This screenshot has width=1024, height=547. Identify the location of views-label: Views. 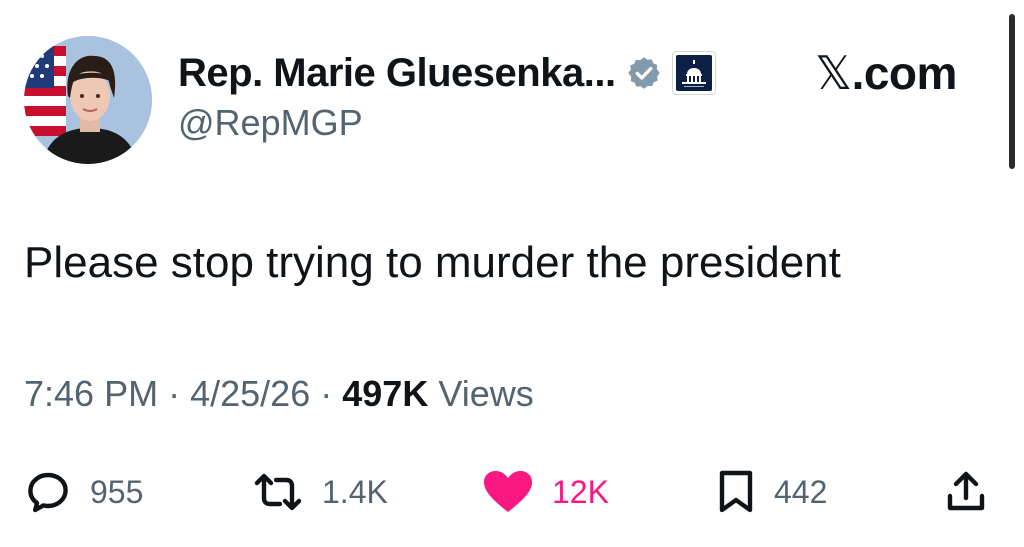
(486, 393).